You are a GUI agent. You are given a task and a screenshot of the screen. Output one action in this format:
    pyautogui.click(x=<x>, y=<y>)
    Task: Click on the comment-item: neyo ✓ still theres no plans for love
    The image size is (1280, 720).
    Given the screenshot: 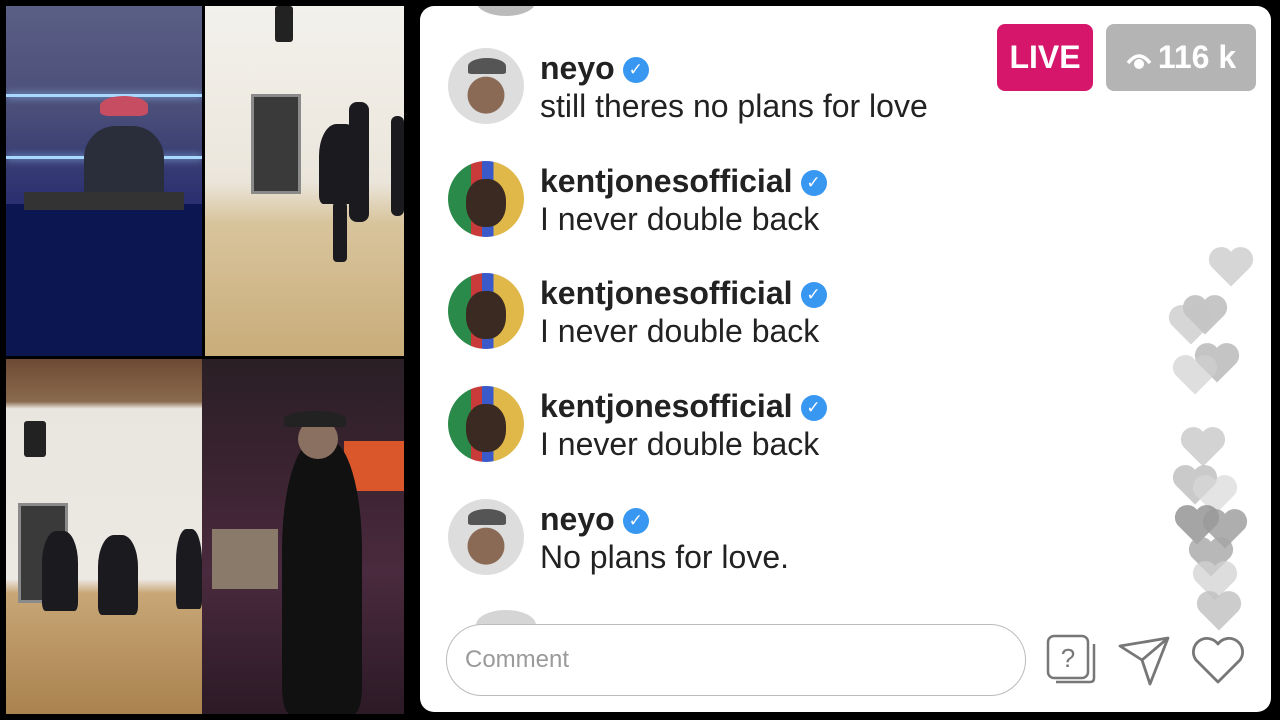 What is the action you would take?
    pyautogui.click(x=768, y=88)
    